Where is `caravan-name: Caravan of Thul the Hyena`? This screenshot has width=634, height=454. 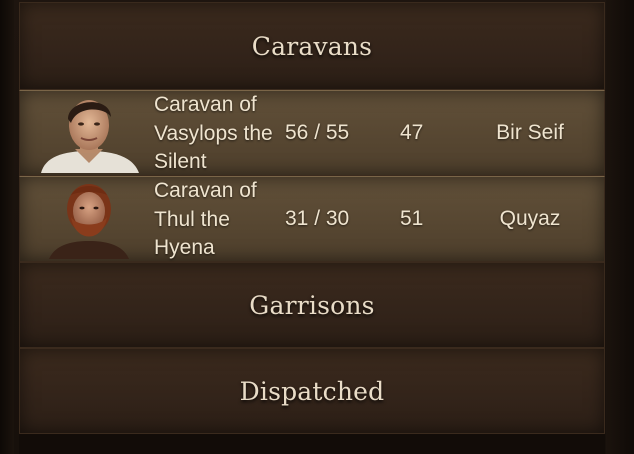 caravan-name: Caravan of Thul the Hyena is located at coordinates (205, 219).